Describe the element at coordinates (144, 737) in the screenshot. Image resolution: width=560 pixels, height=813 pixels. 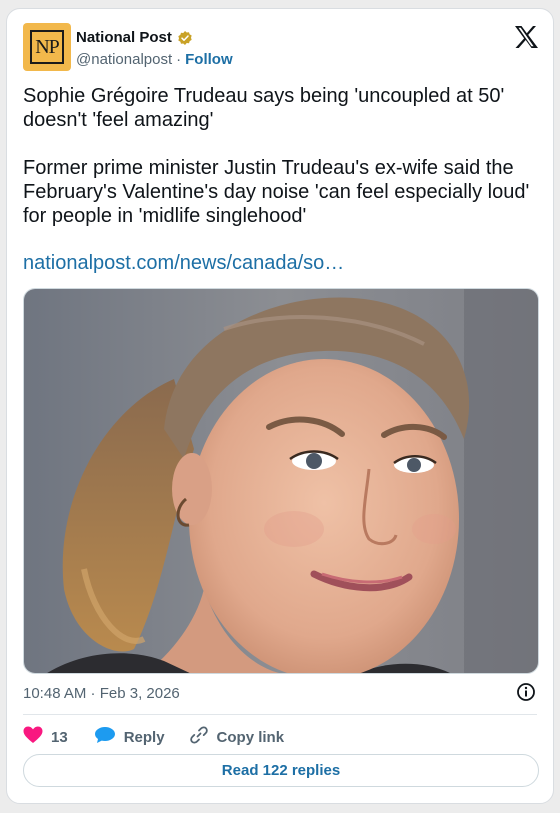
I see `reply-label: Reply` at that location.